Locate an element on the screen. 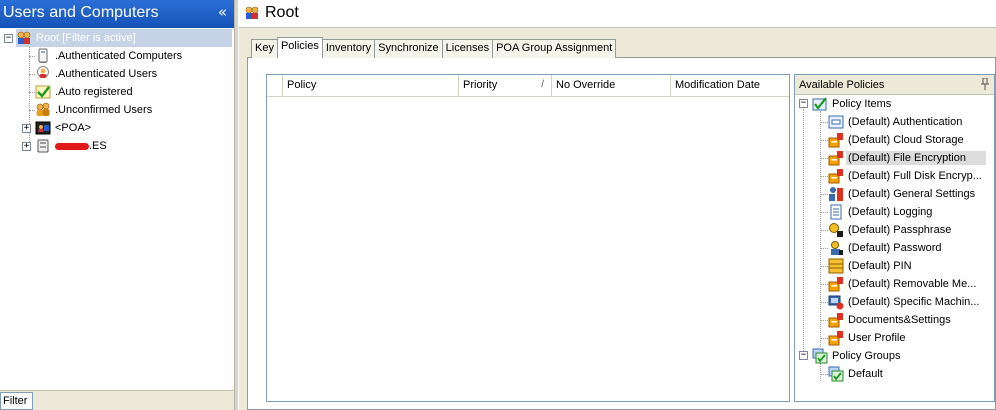  policy-item-label: (Default) General Settings is located at coordinates (912, 194).